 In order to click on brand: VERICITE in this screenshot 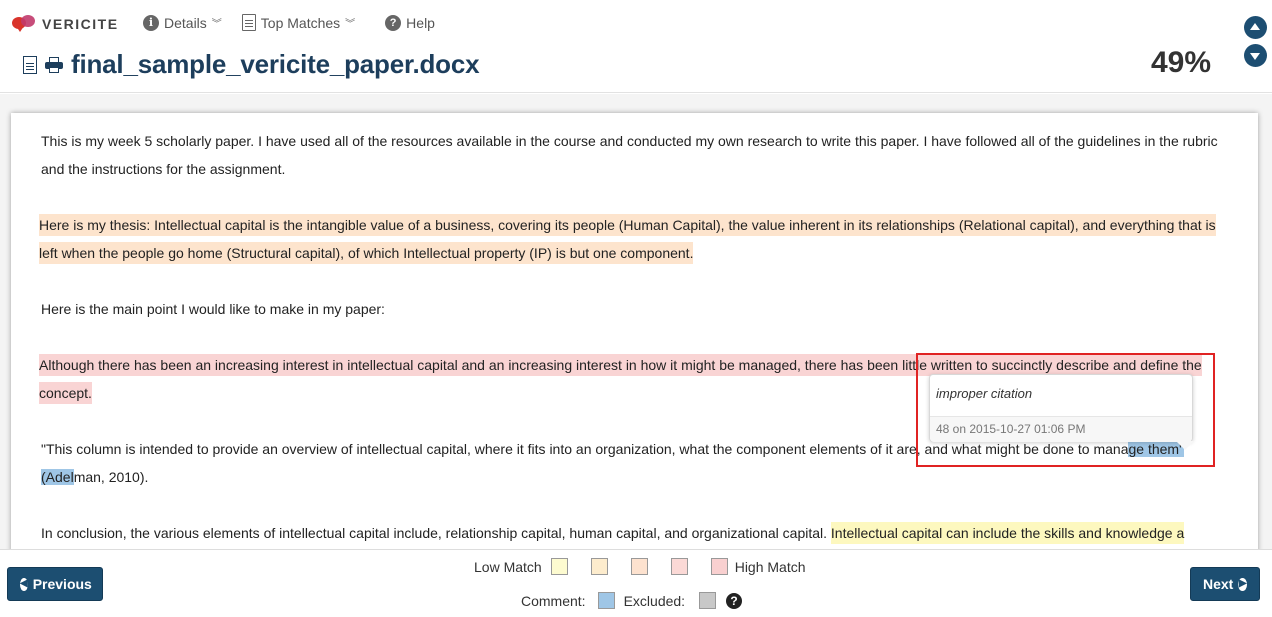, I will do `click(65, 24)`.